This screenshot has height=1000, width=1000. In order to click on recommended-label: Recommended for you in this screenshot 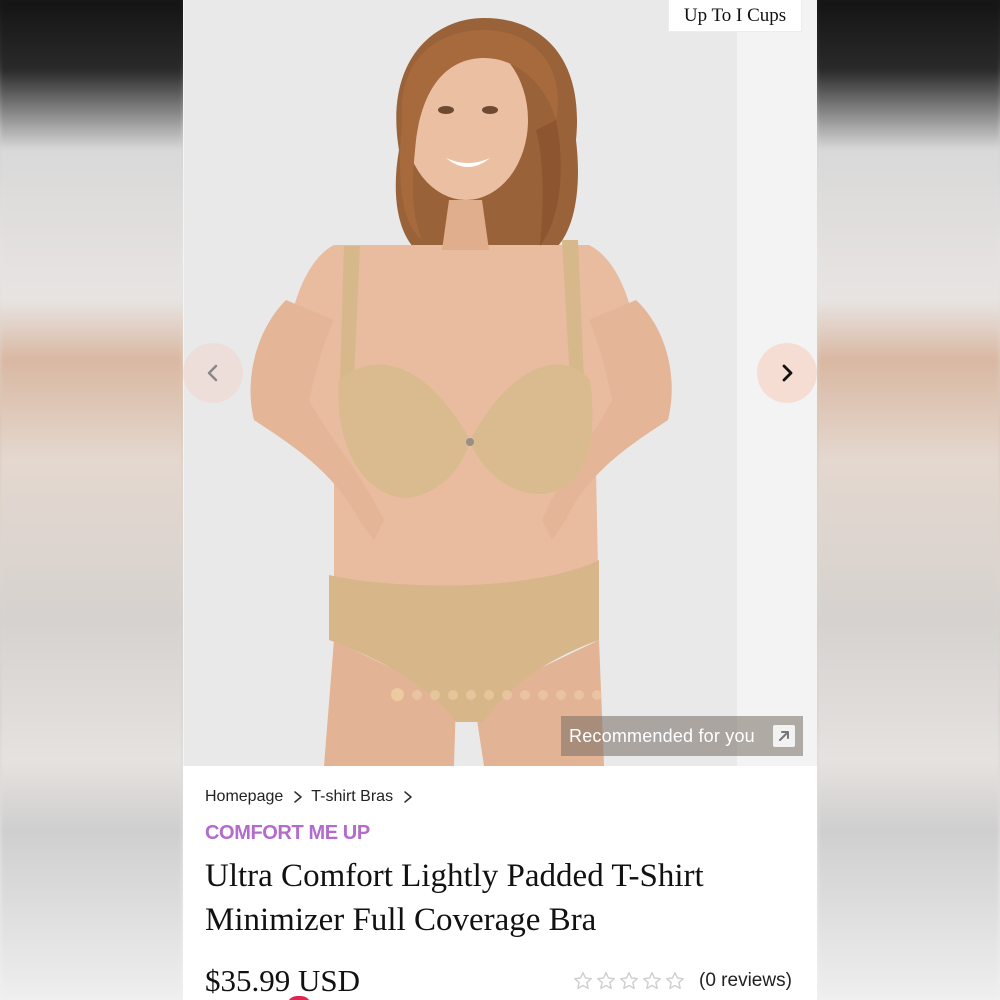, I will do `click(662, 735)`.